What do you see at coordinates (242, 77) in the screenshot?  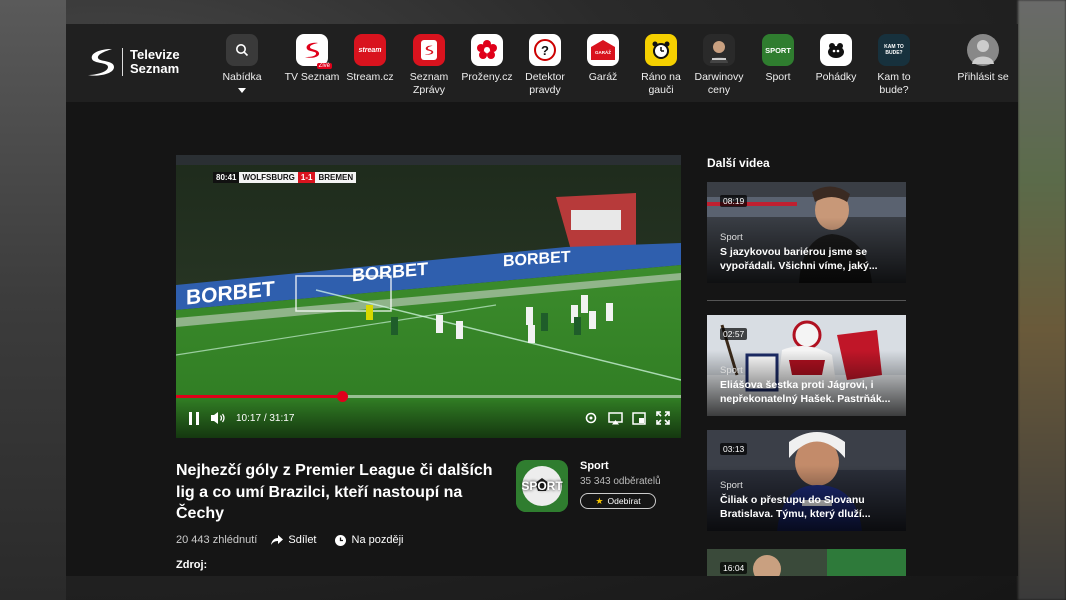 I see `nav-label: Nabídka` at bounding box center [242, 77].